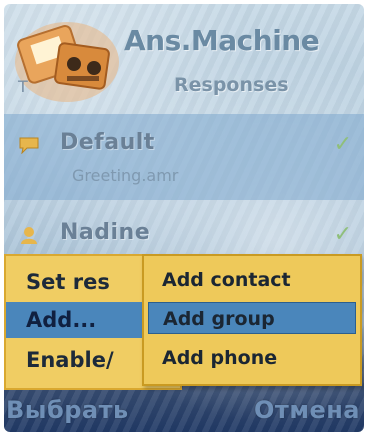  What do you see at coordinates (252, 358) in the screenshot?
I see `submenu-item-add-phone: Add phone` at bounding box center [252, 358].